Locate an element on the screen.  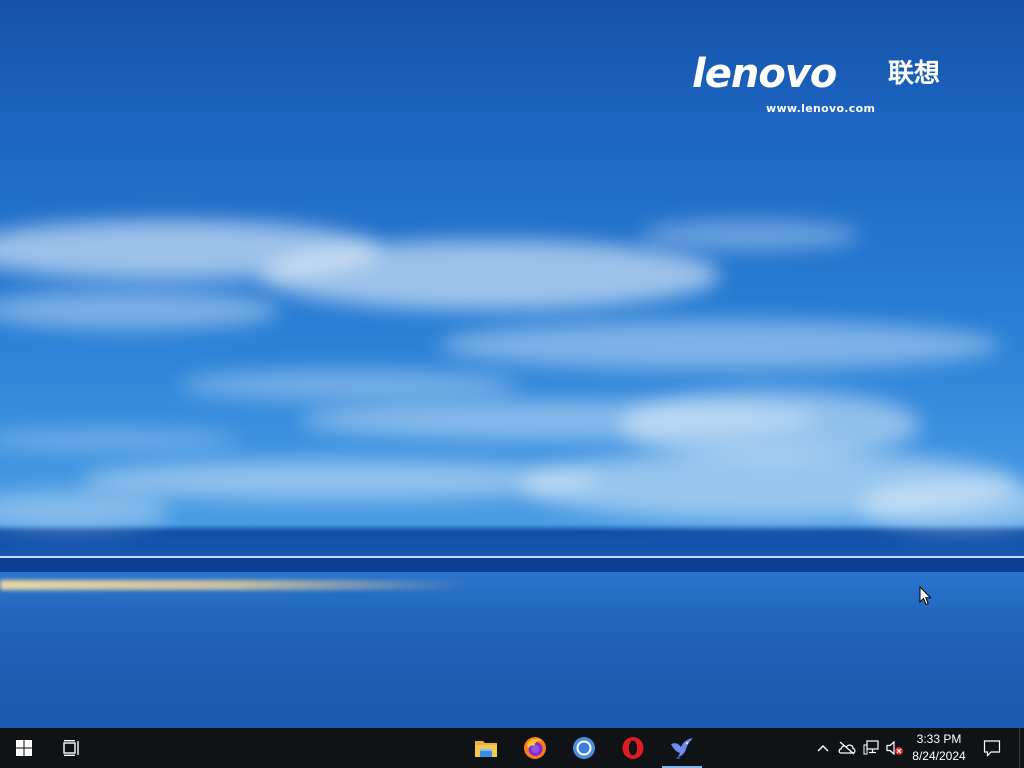
clock-time: 3:33 PM is located at coordinates (939, 739).